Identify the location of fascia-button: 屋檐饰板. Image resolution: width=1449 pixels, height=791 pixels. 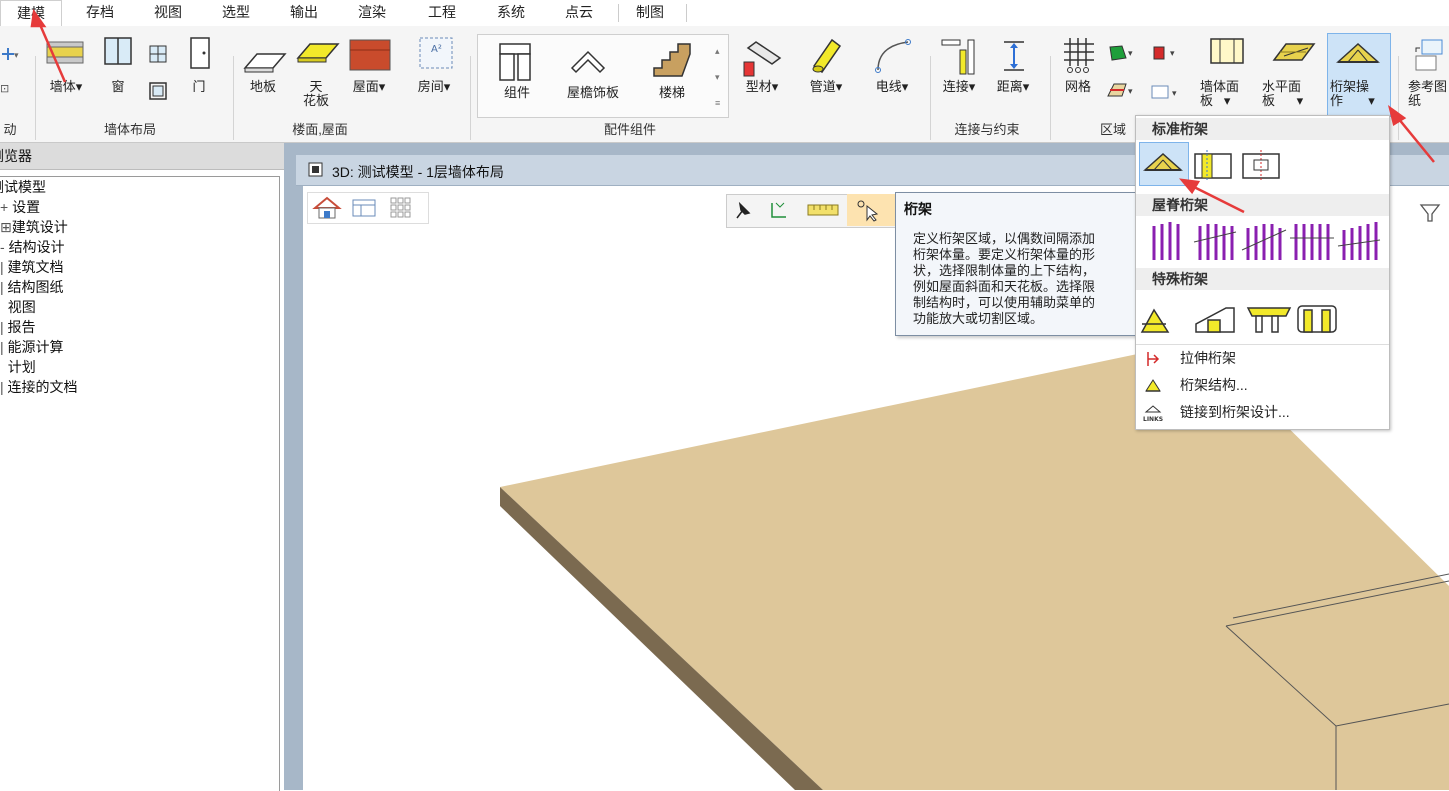
(593, 93).